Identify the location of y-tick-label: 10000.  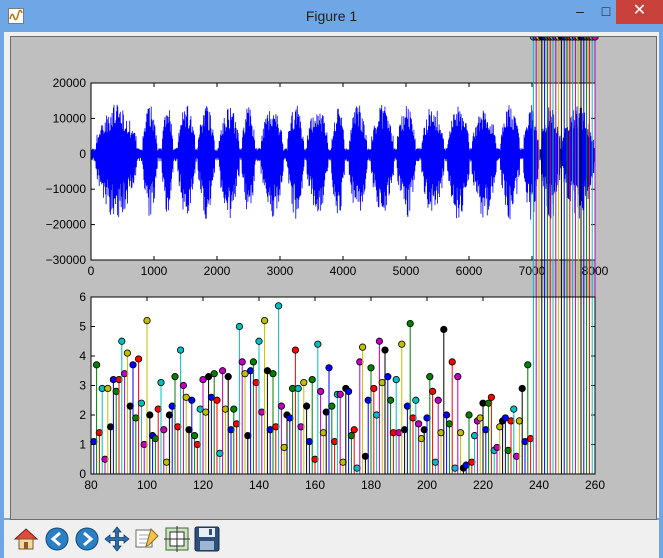
(70, 118).